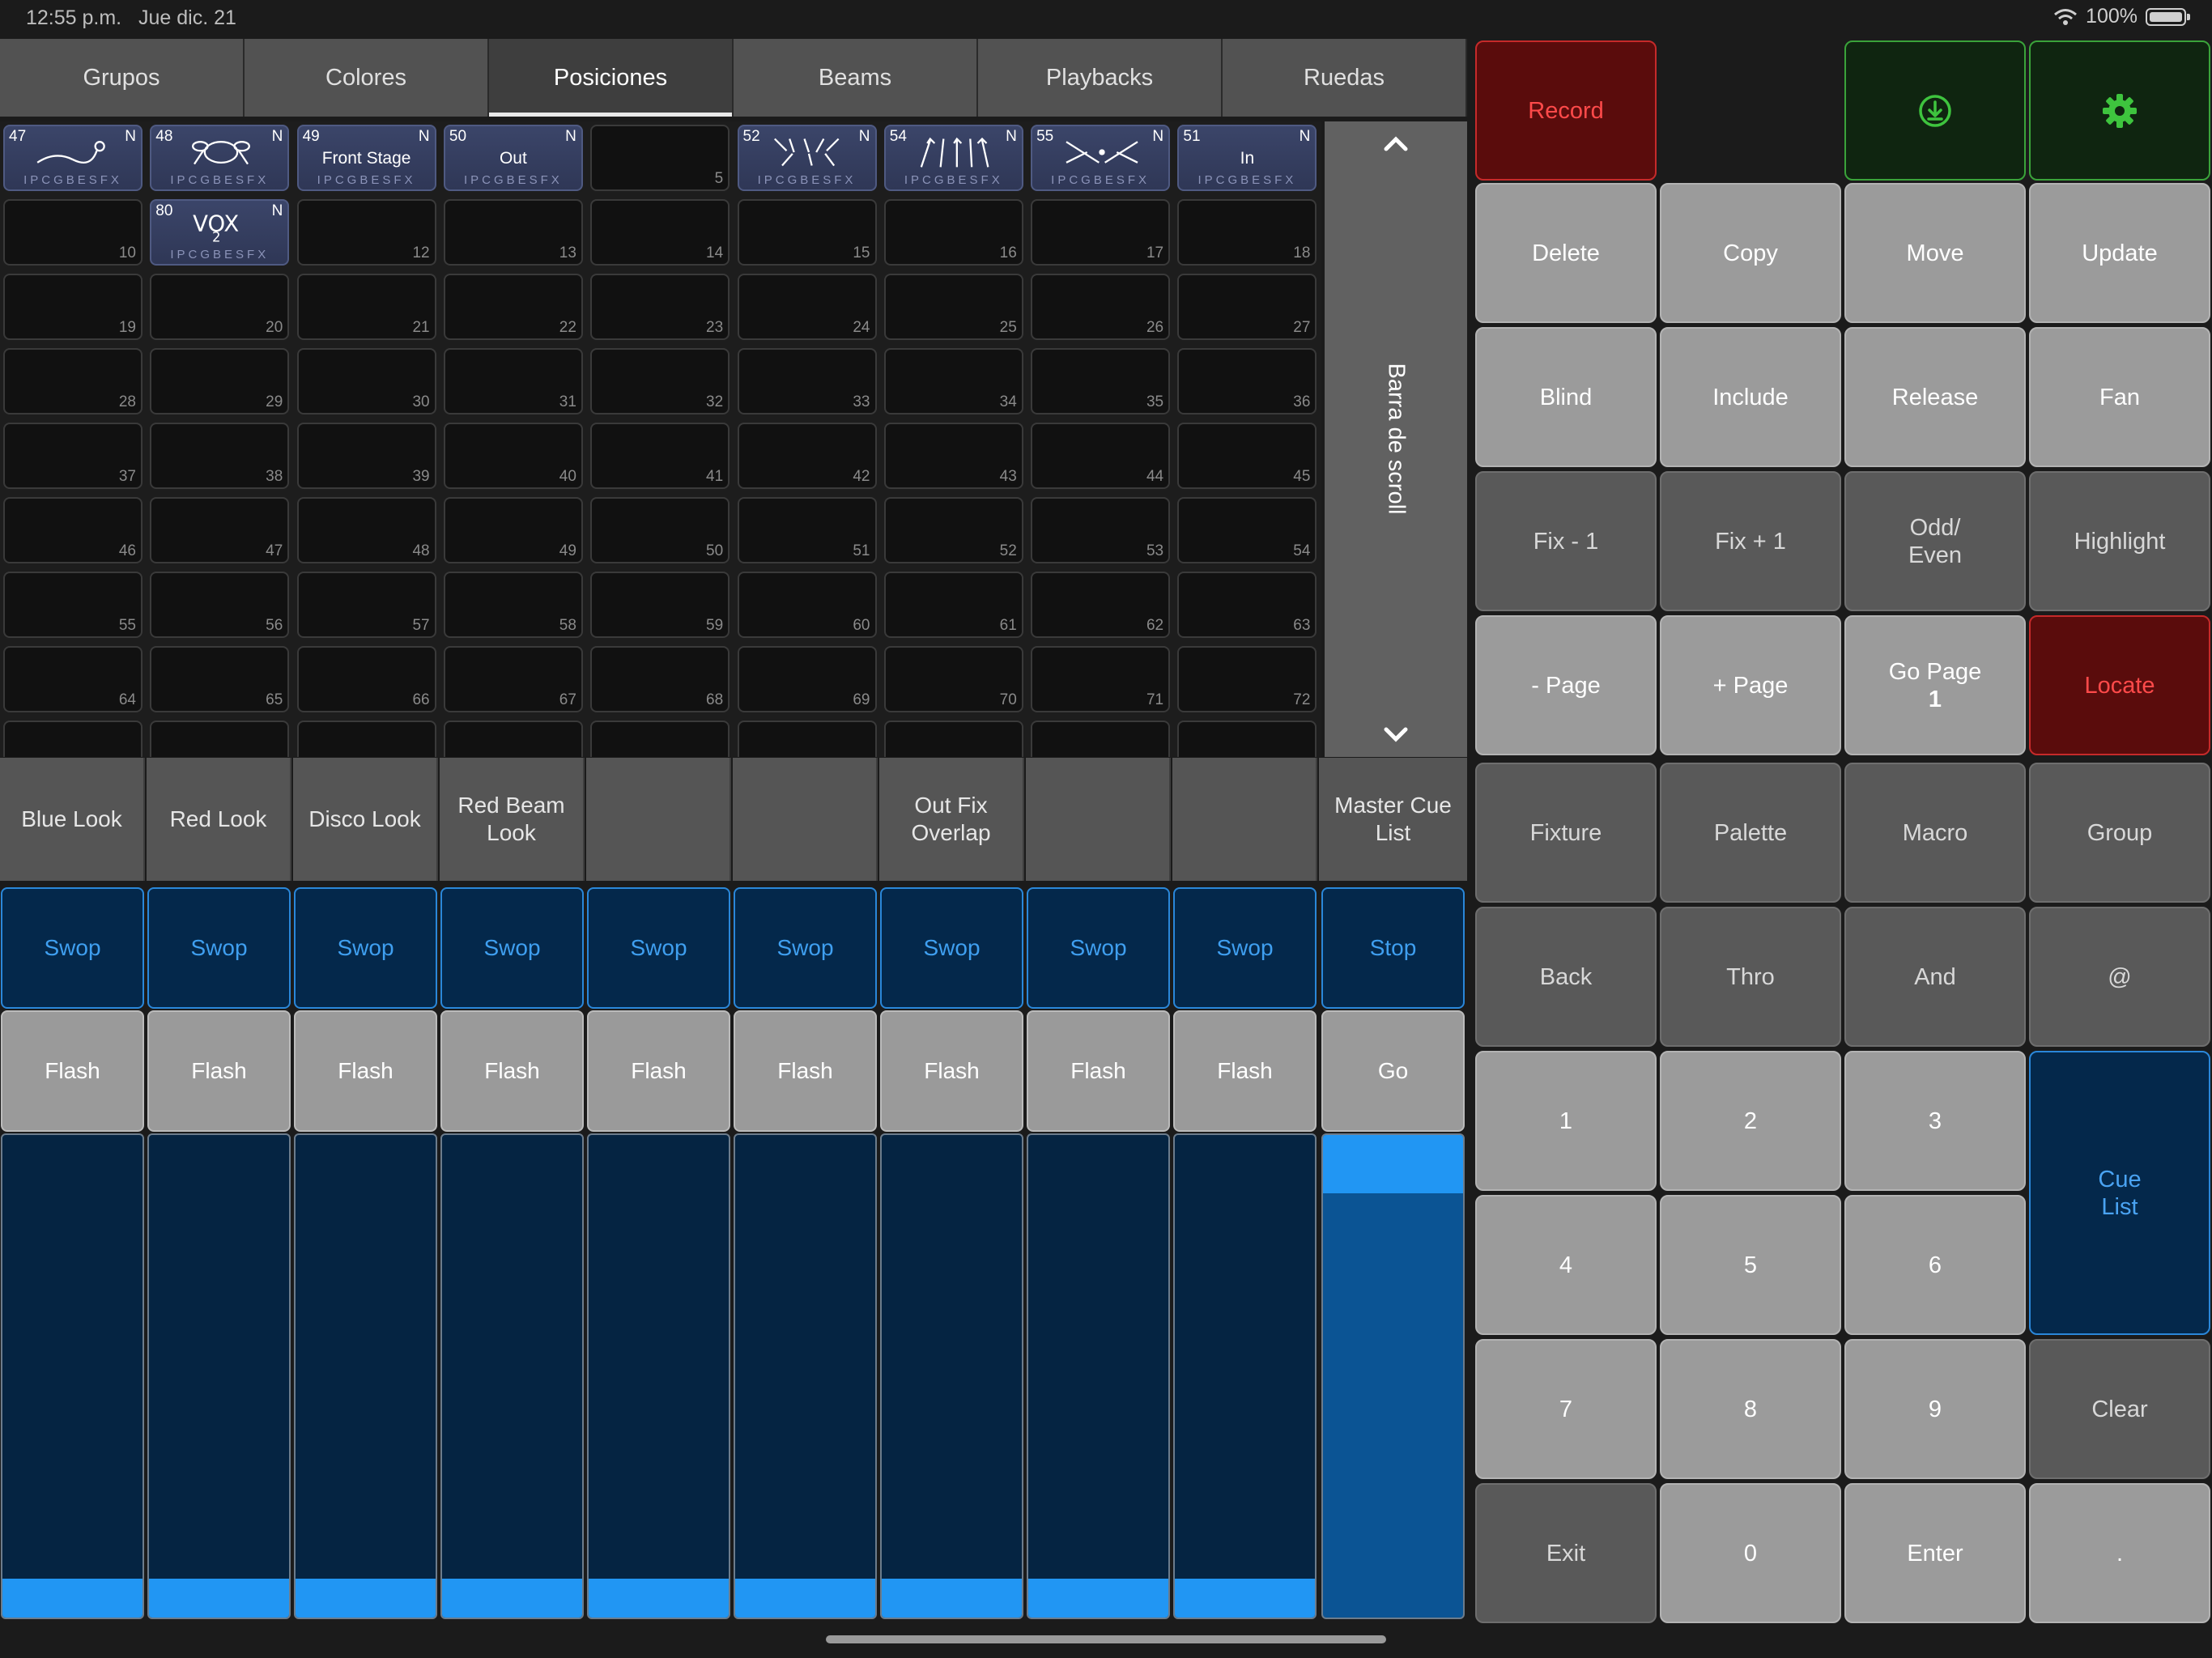 This screenshot has height=1658, width=2212. Describe the element at coordinates (1566, 1409) in the screenshot. I see `key-7-button: 7` at that location.